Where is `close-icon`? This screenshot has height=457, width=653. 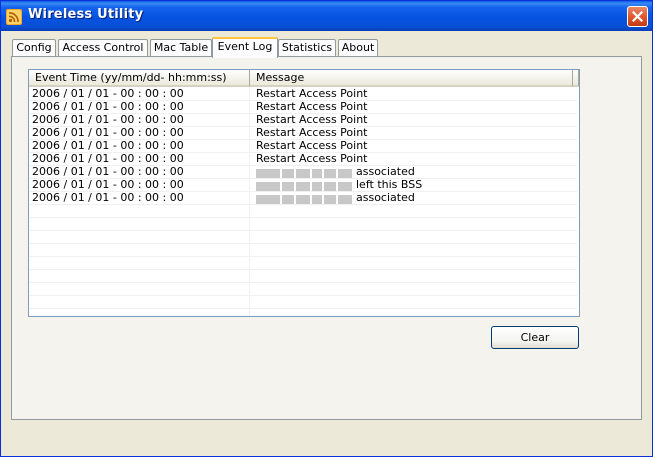
close-icon is located at coordinates (637, 16).